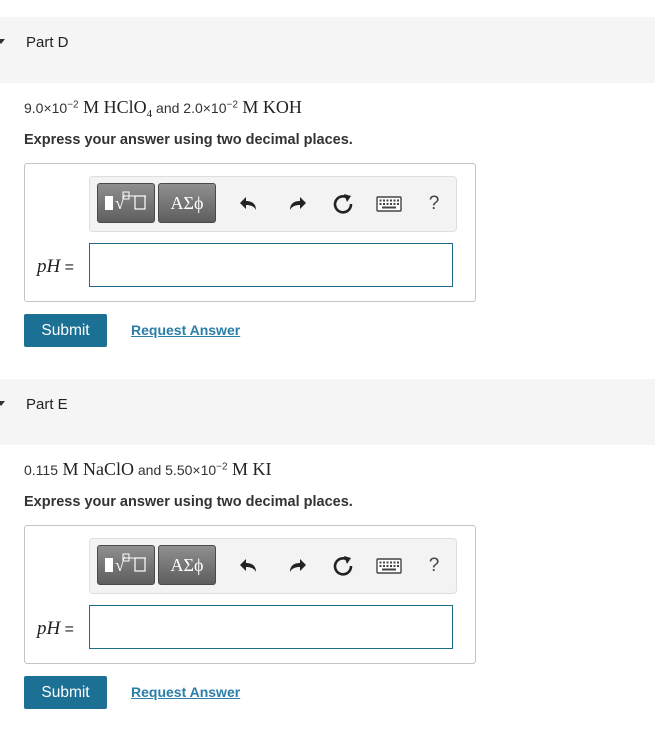 The width and height of the screenshot is (655, 745). Describe the element at coordinates (271, 627) in the screenshot. I see `part-e-answer-input` at that location.